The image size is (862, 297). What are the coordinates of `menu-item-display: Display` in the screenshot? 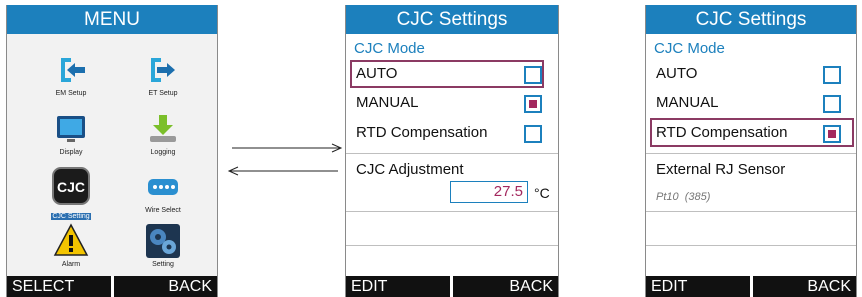 It's located at (71, 133).